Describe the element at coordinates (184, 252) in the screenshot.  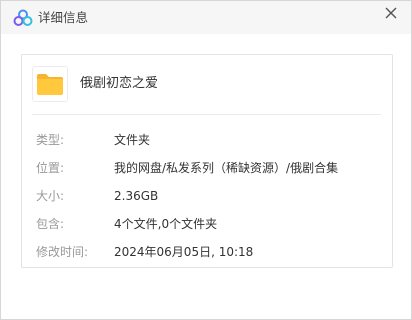
I see `detail-value: 2024年06月05日, 10:18` at that location.